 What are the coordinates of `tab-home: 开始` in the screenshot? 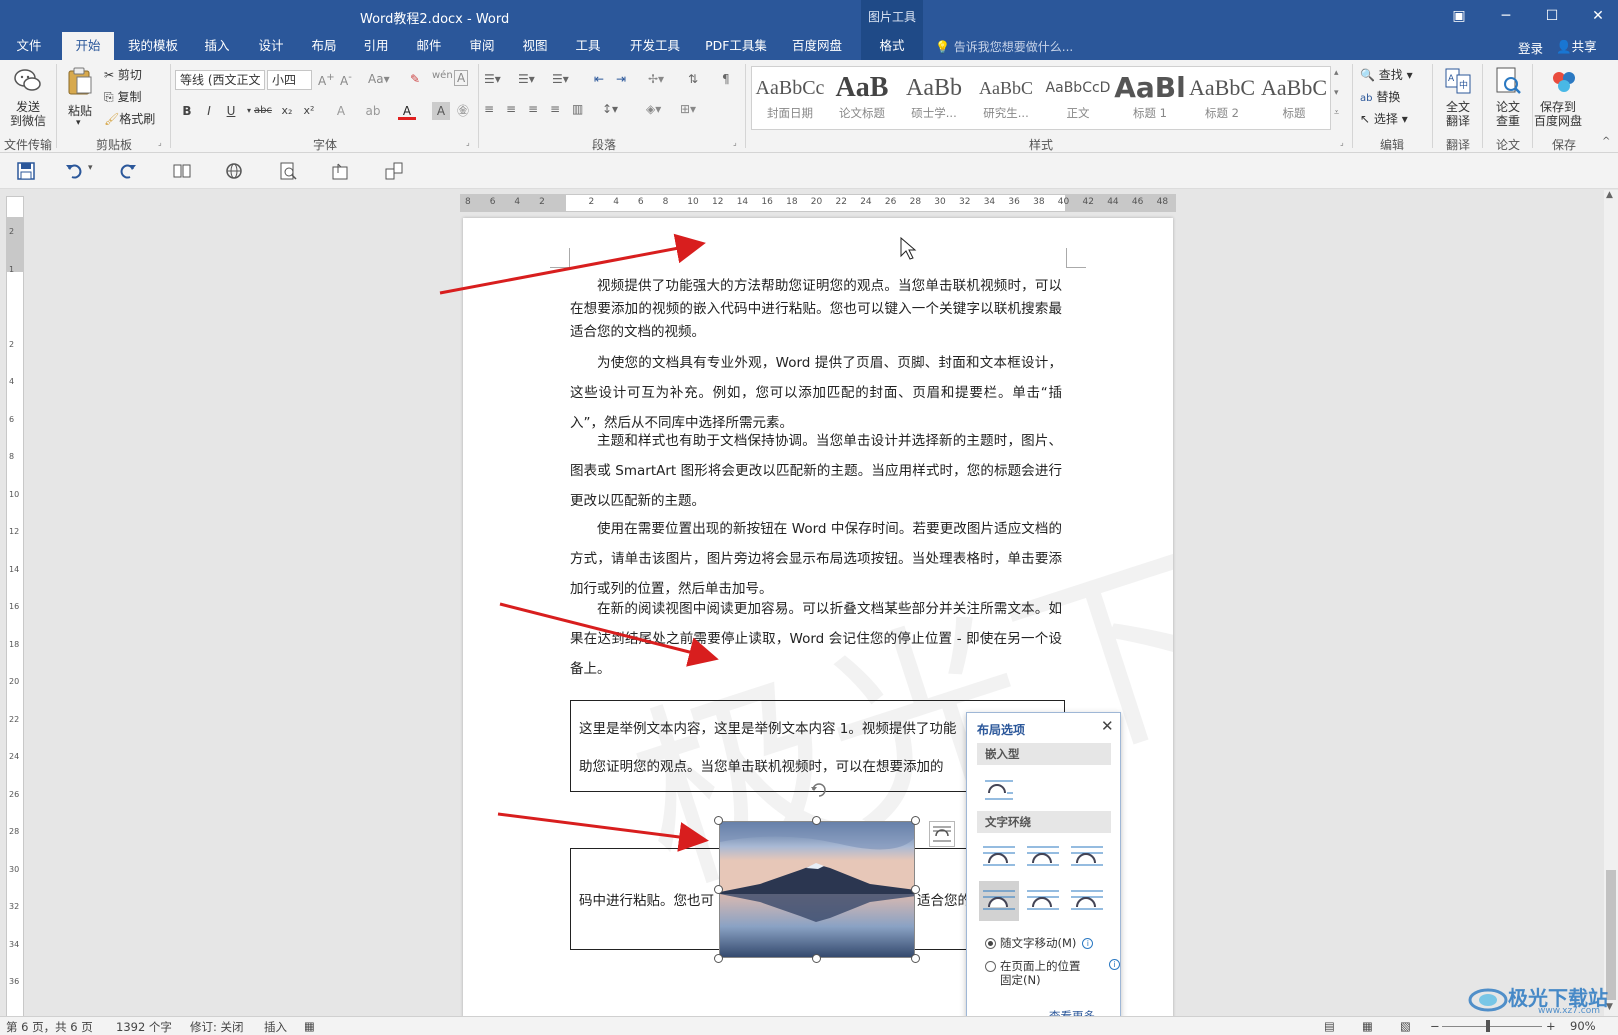 It's located at (88, 46).